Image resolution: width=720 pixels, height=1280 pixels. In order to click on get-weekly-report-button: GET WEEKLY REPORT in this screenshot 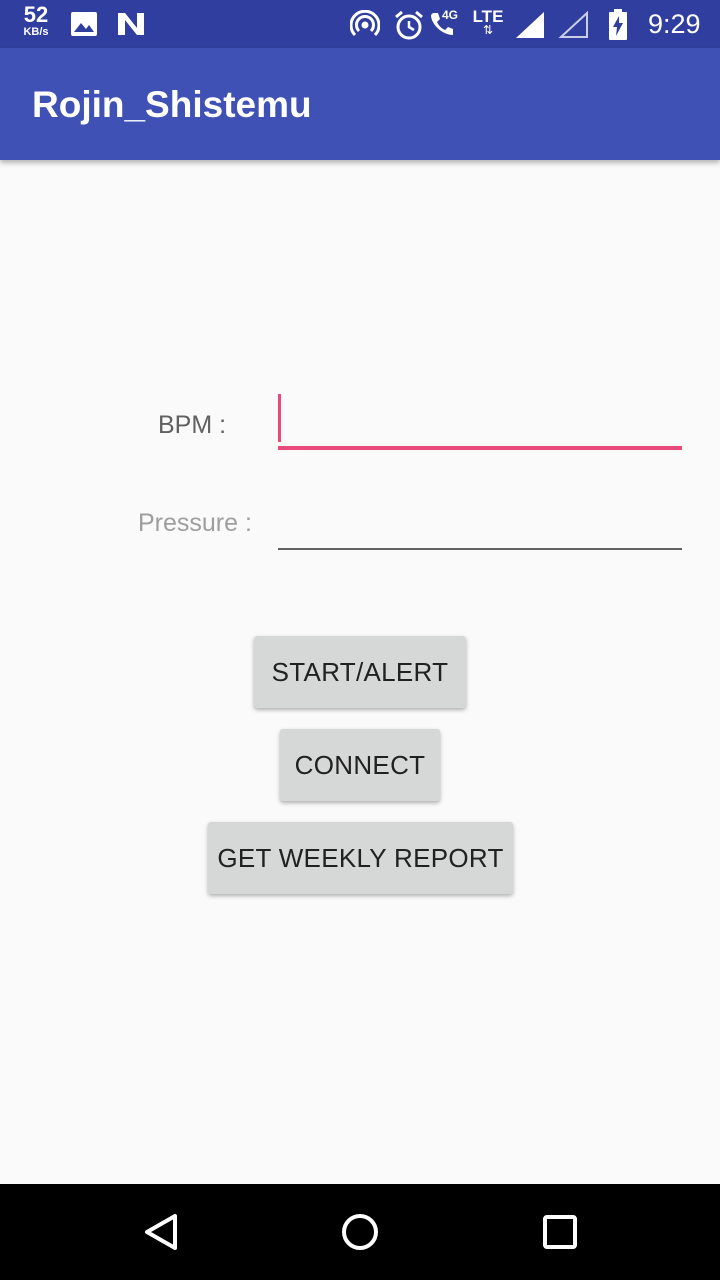, I will do `click(360, 858)`.